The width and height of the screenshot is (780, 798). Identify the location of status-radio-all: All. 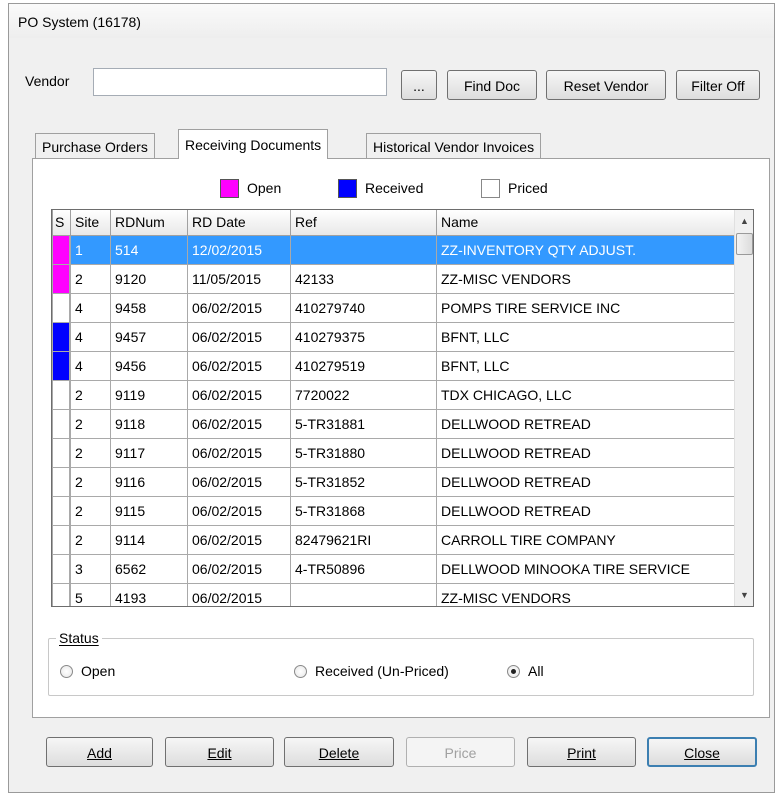
(525, 671).